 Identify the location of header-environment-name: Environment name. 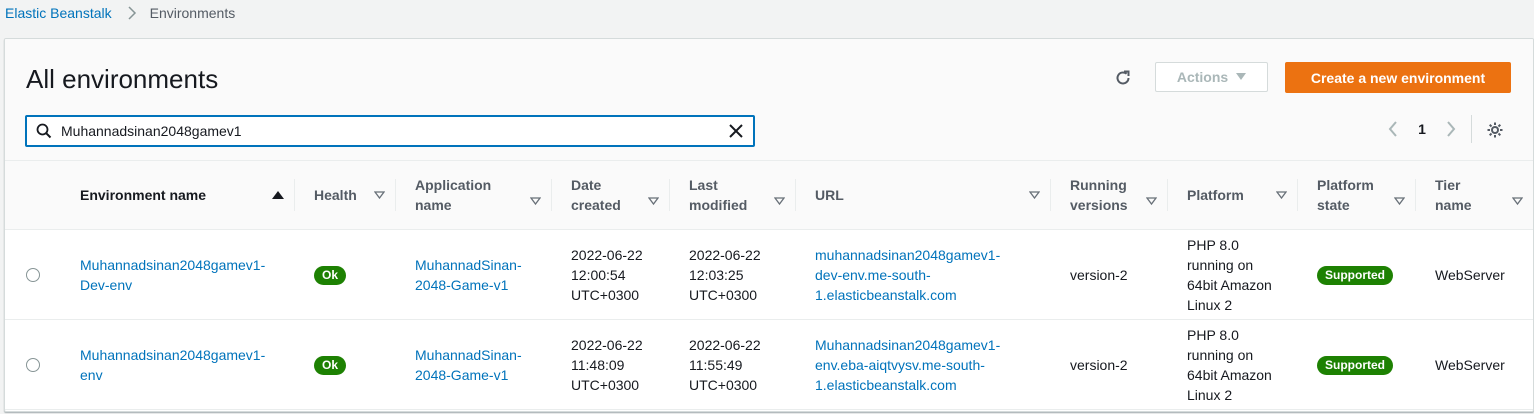
(177, 195).